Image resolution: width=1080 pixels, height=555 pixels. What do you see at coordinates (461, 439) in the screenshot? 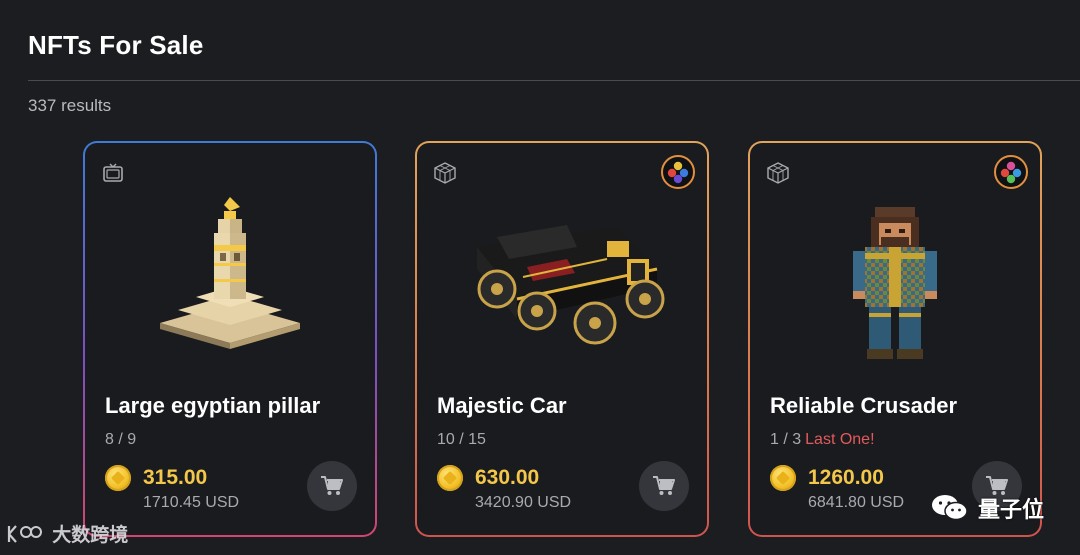
I see `edition-count: 10 / 15` at bounding box center [461, 439].